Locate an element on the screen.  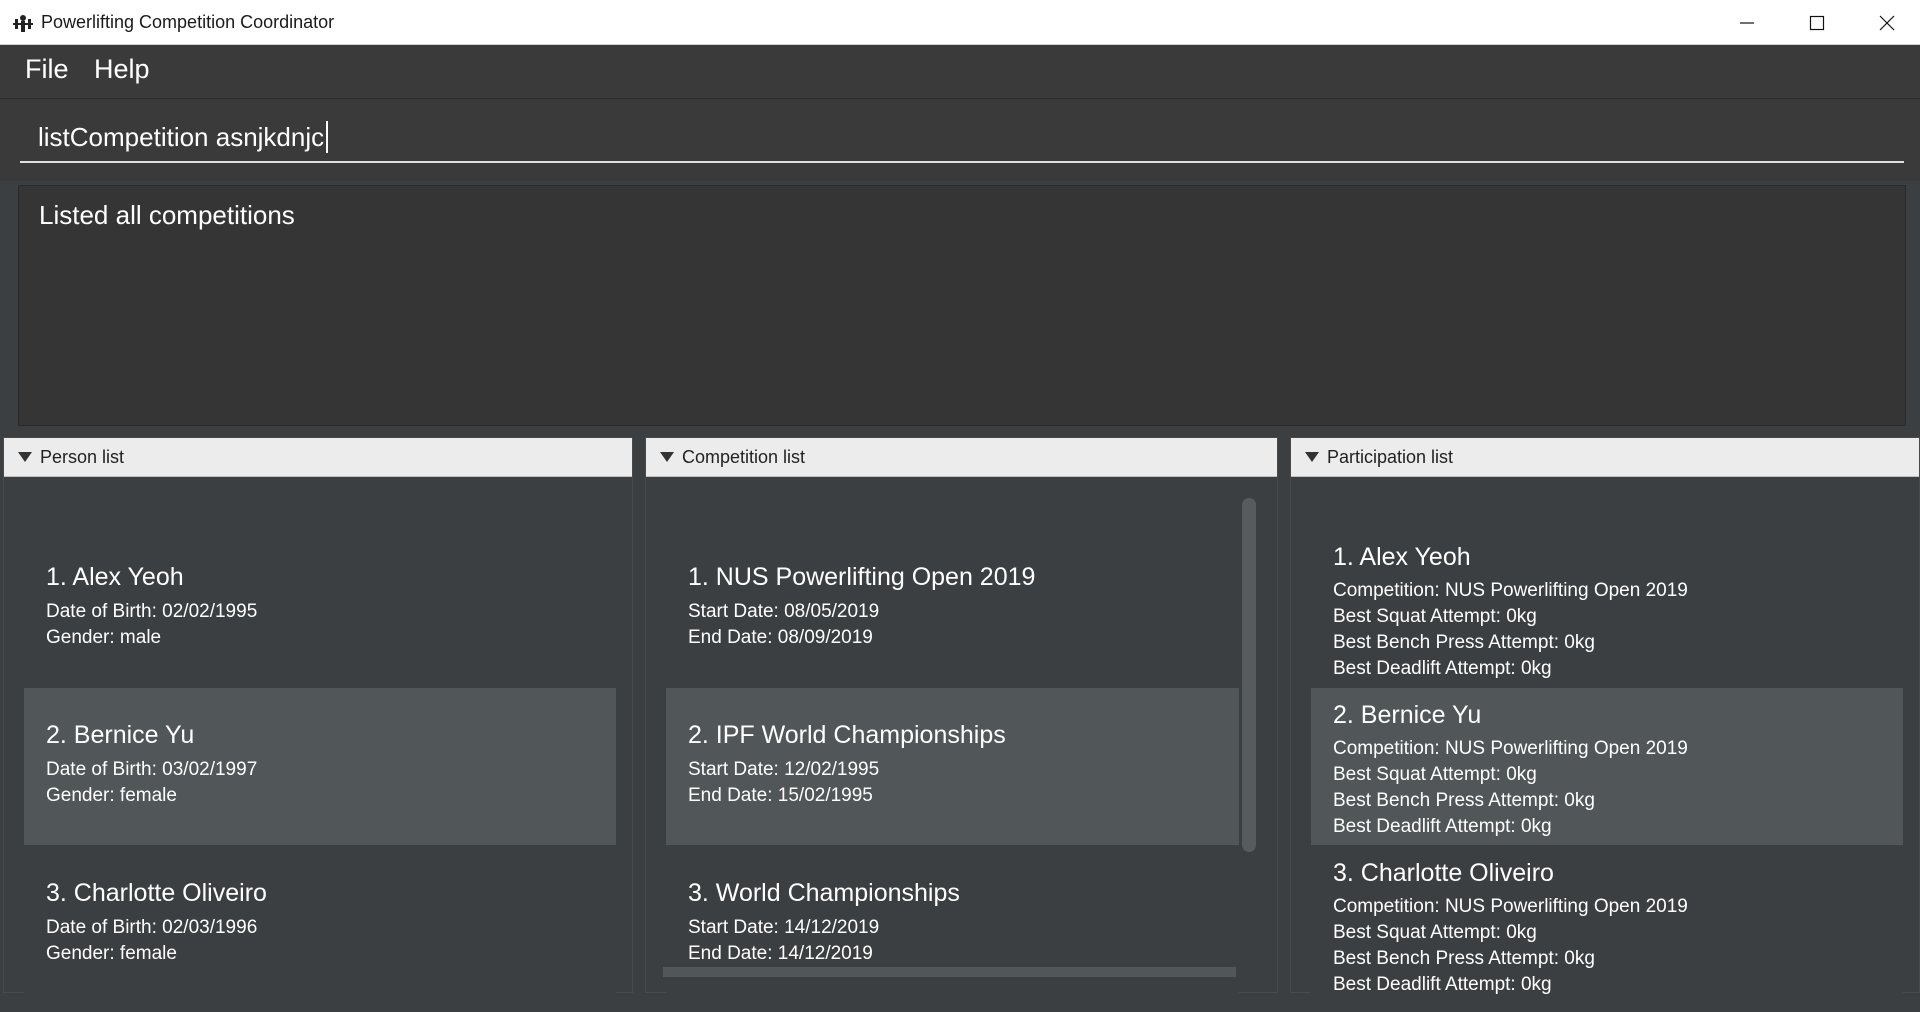
command-input is located at coordinates (962, 138).